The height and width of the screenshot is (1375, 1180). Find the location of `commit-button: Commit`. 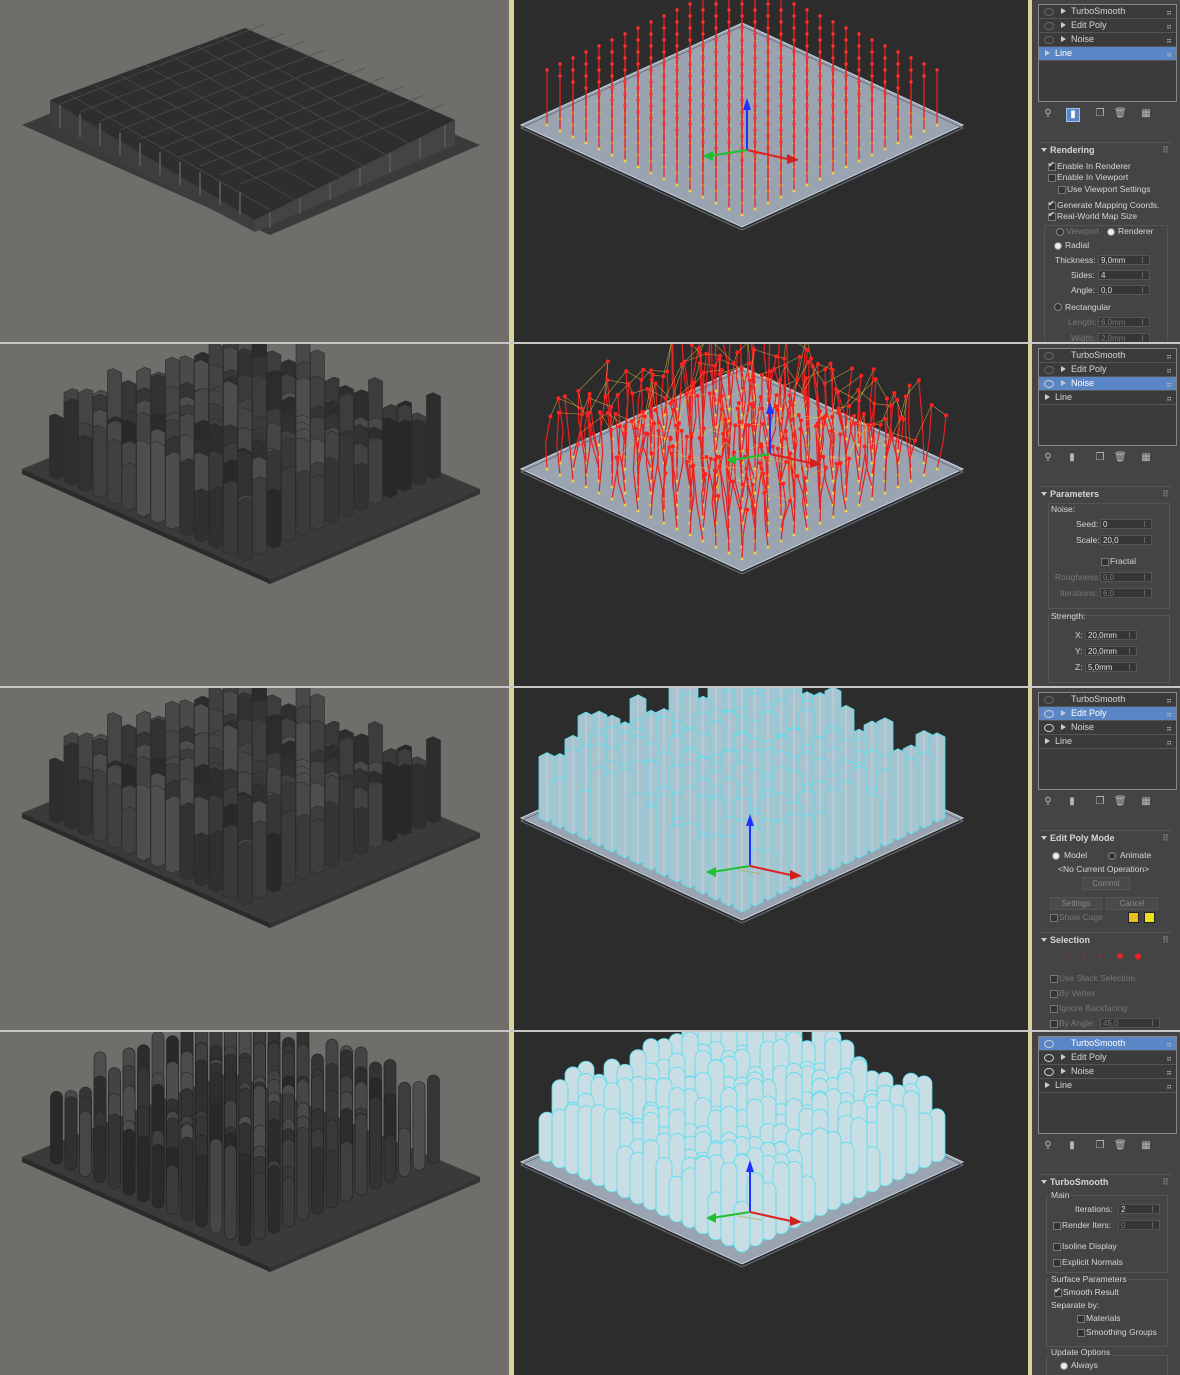

commit-button: Commit is located at coordinates (1106, 883).